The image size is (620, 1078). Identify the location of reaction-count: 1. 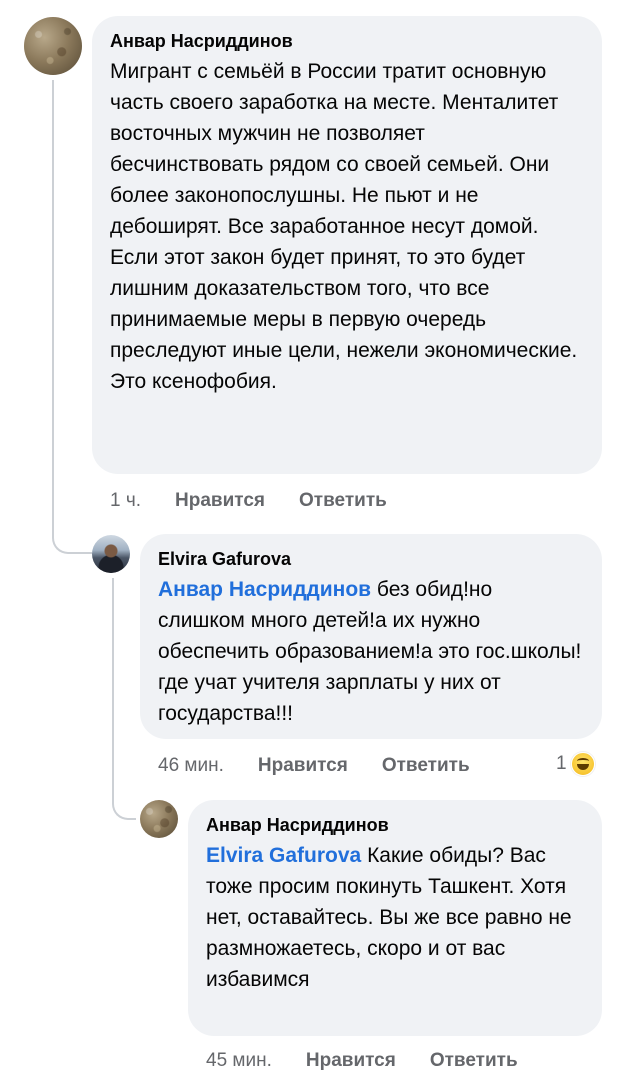
(561, 763).